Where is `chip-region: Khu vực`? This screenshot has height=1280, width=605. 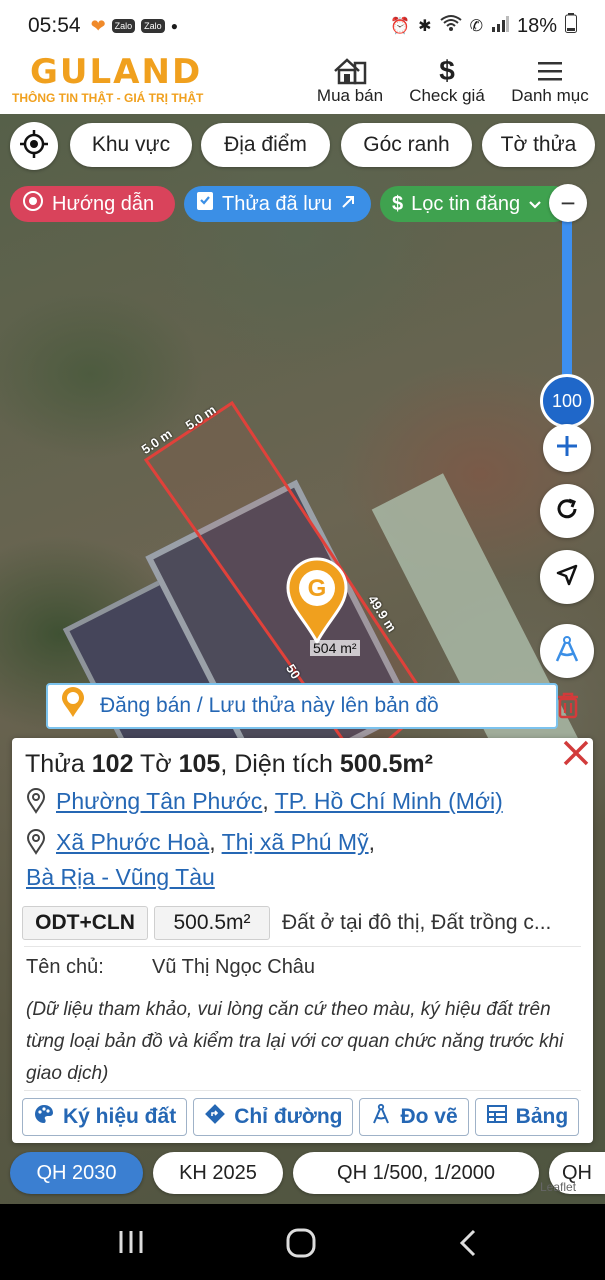 chip-region: Khu vực is located at coordinates (131, 145).